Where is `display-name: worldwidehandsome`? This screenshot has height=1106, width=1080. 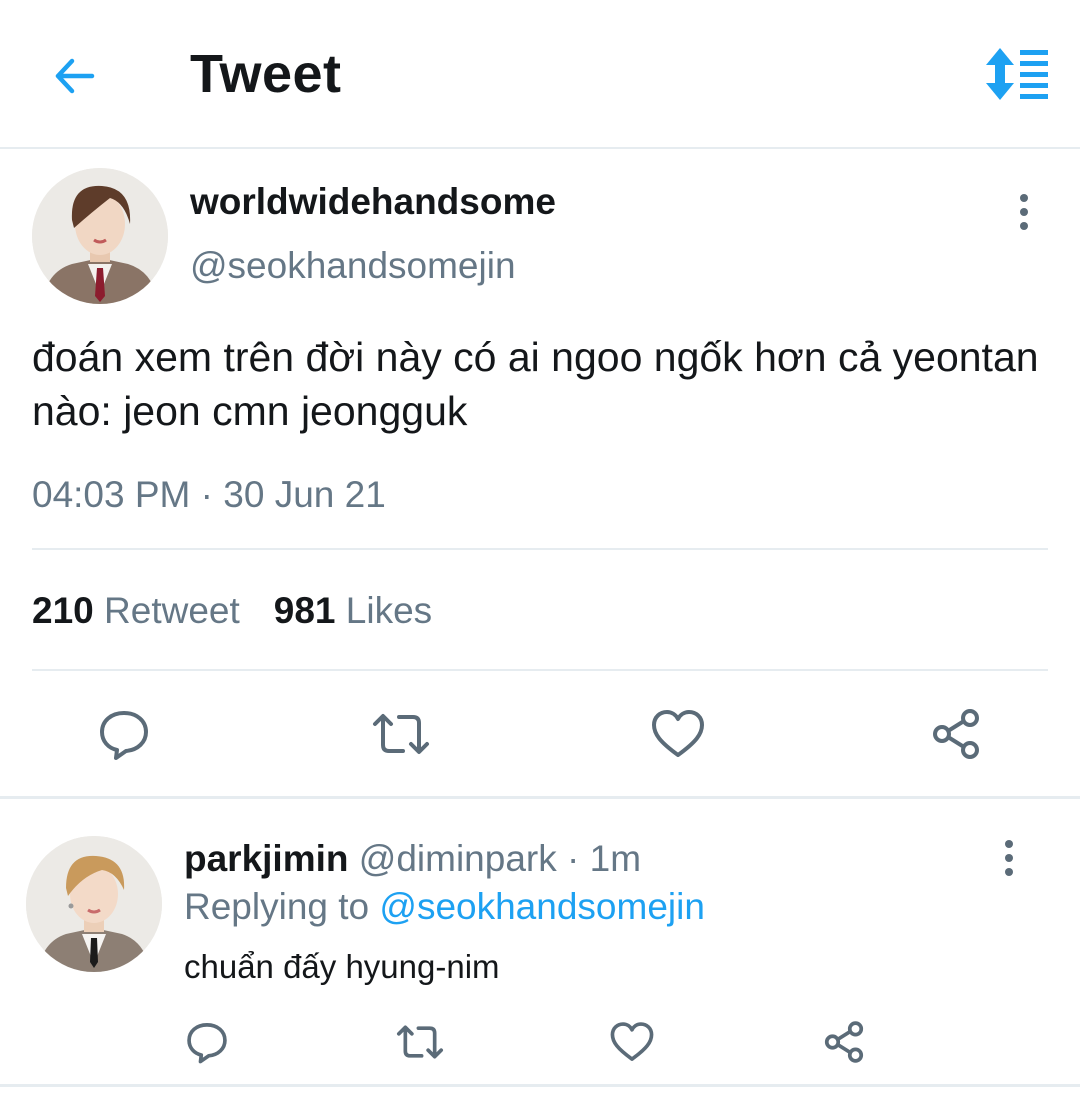
display-name: worldwidehandsome is located at coordinates (373, 202).